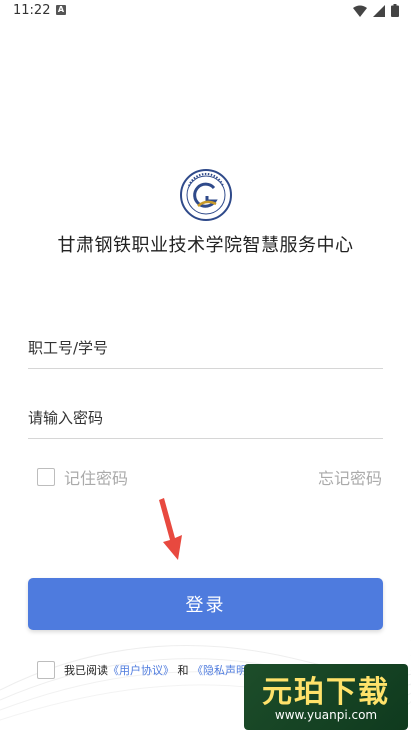 The height and width of the screenshot is (730, 411). Describe the element at coordinates (170, 529) in the screenshot. I see `arrow-pointer-icon` at that location.